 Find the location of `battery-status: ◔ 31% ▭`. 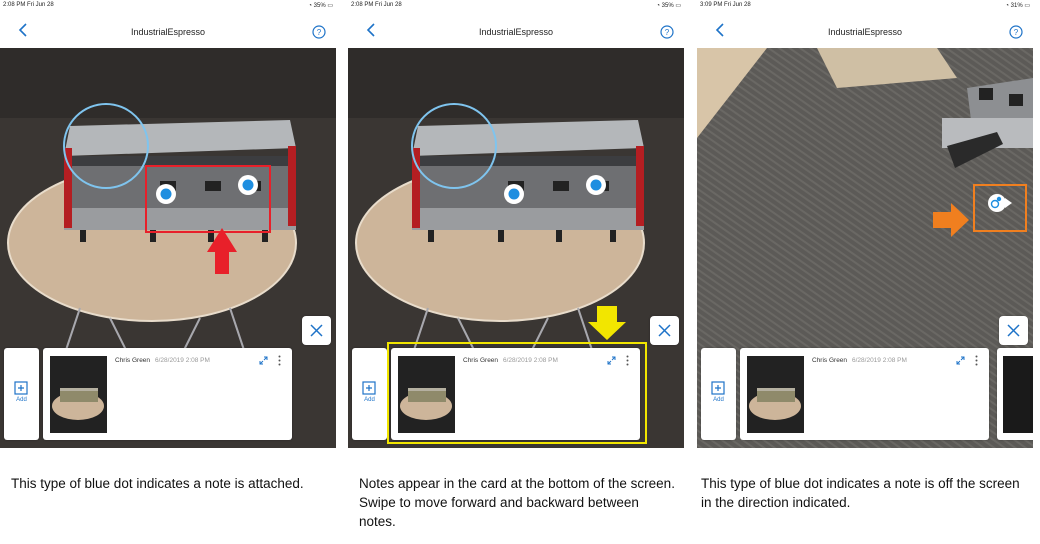

battery-status: ◔ 31% ▭ is located at coordinates (1017, 6).